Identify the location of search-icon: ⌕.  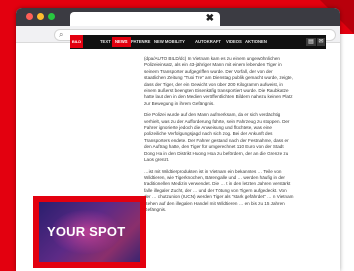
(61, 34).